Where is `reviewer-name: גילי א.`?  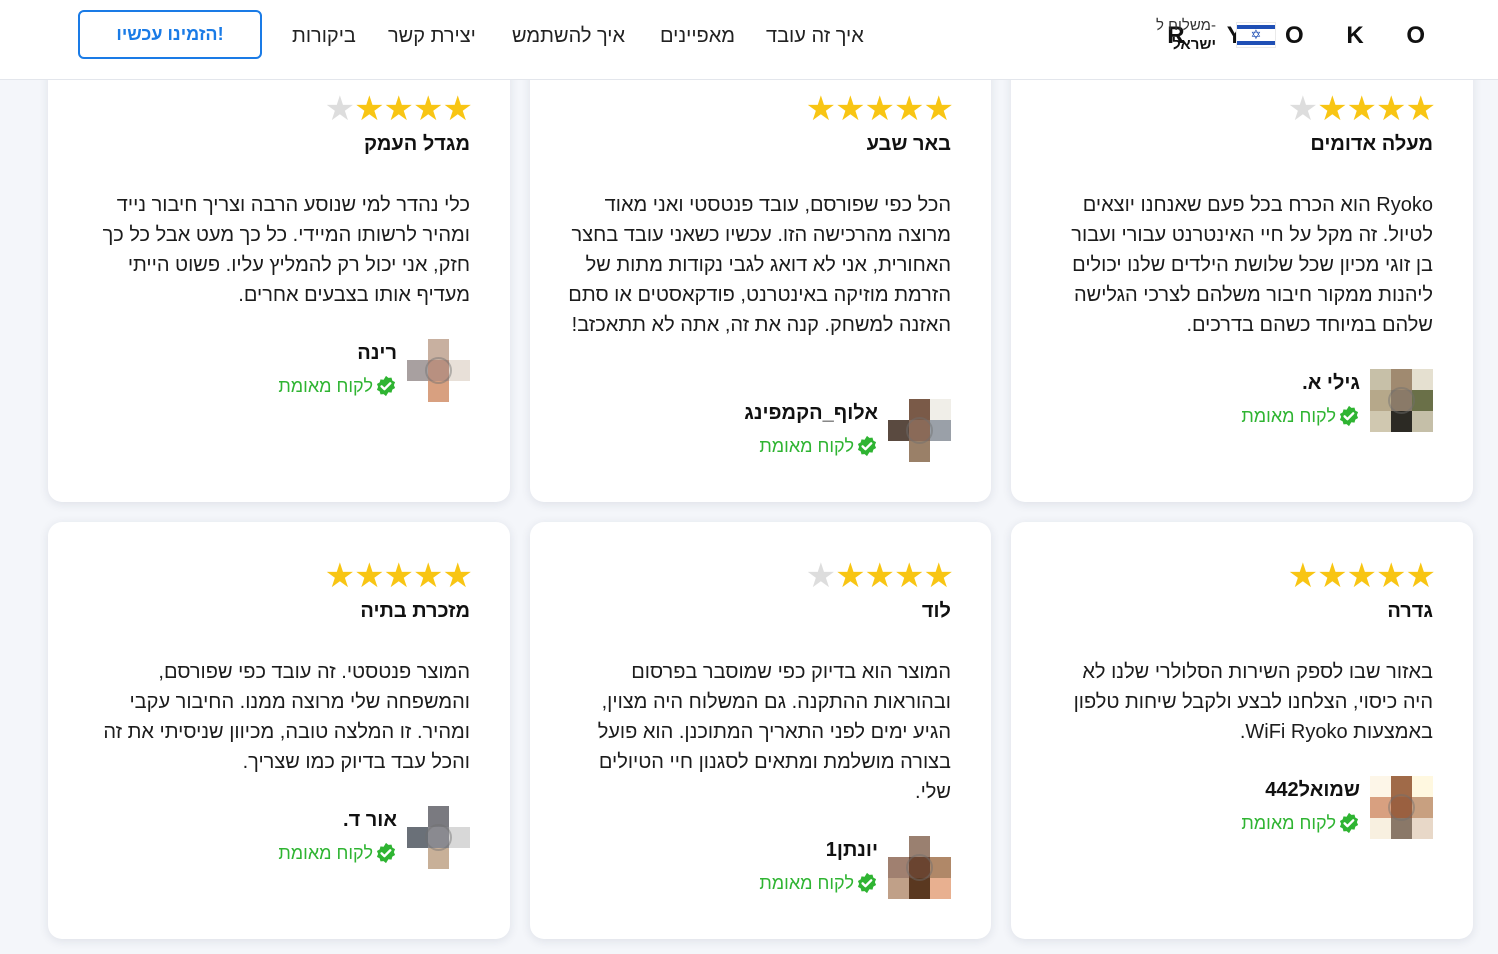
reviewer-name: גילי א. is located at coordinates (1331, 383).